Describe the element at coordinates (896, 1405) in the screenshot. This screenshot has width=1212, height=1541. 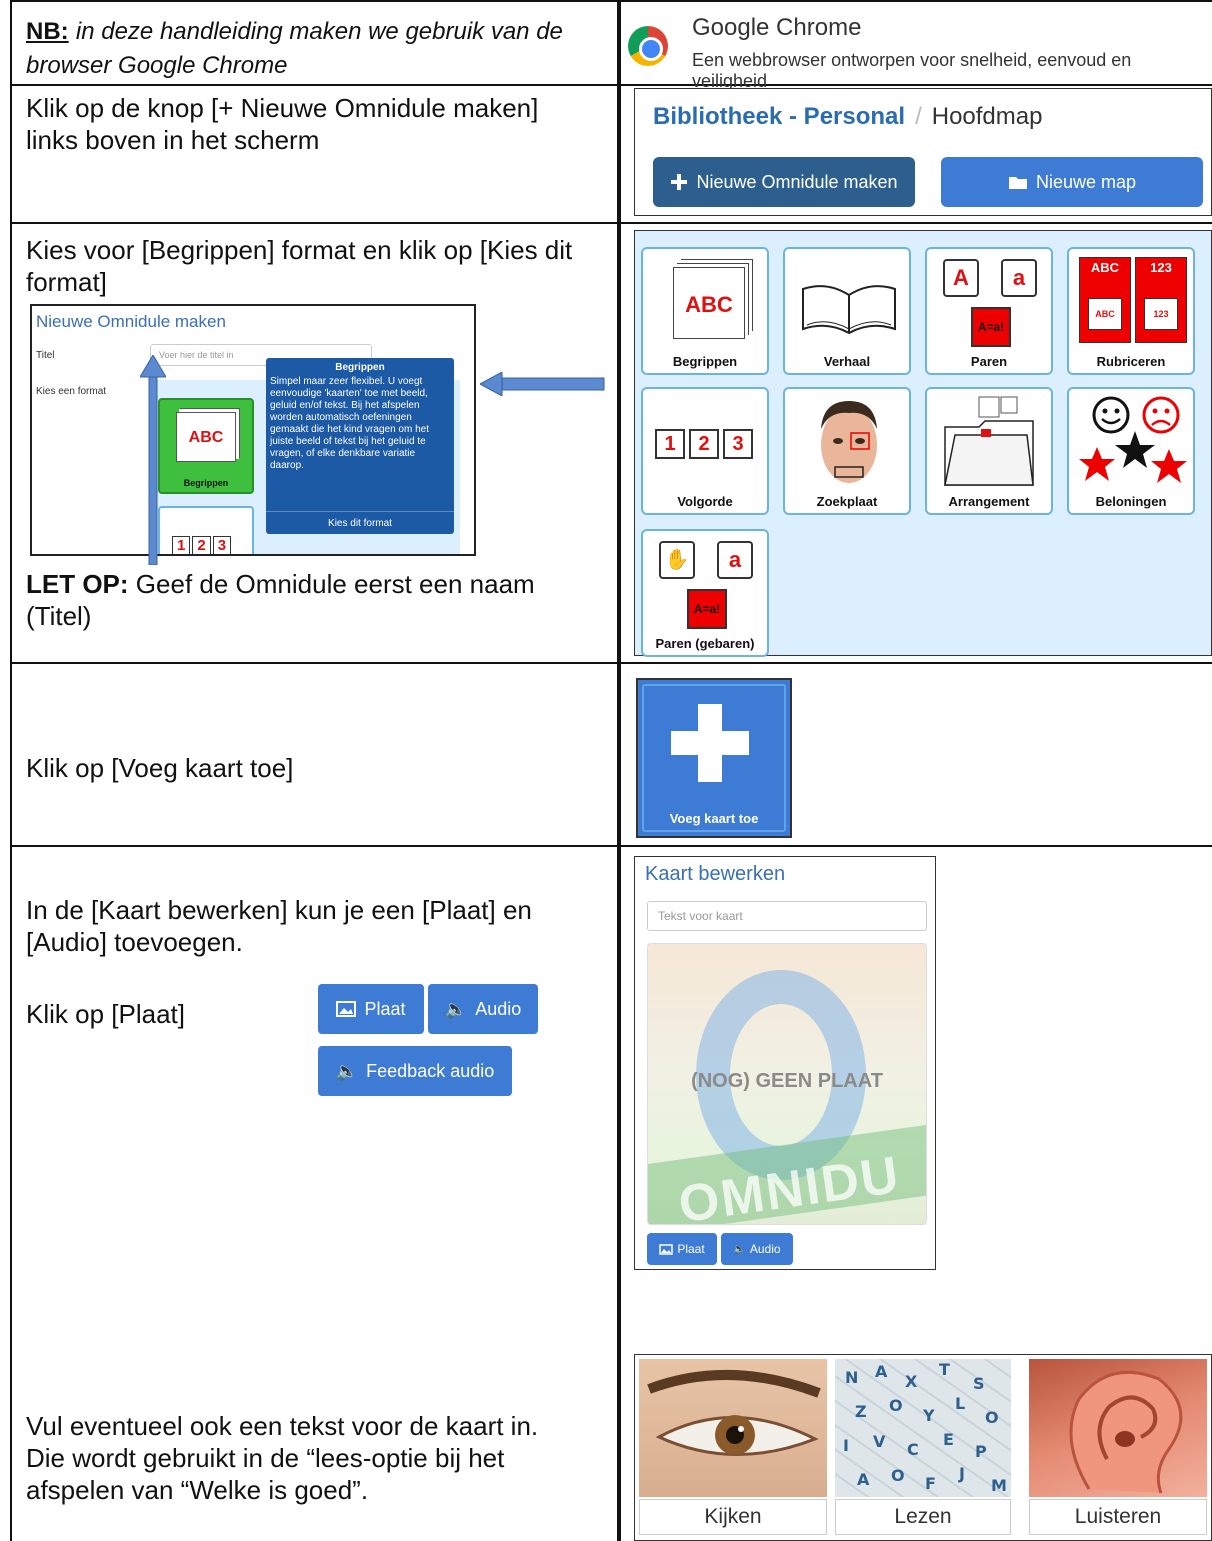
I see `svg-text: O` at that location.